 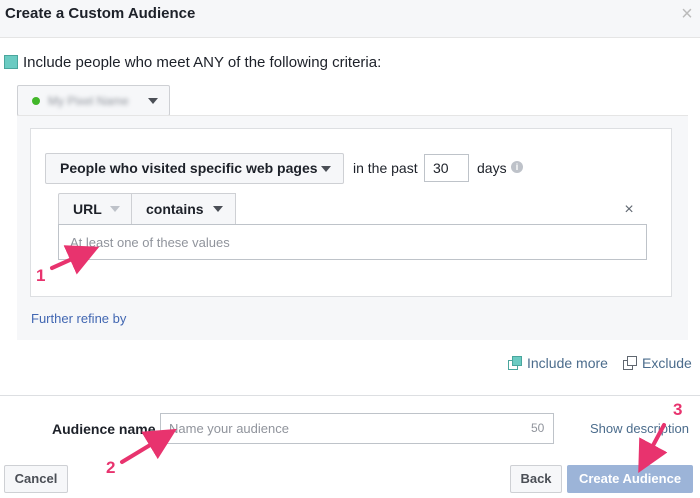 I want to click on field-dropdown: URL, so click(x=95, y=209).